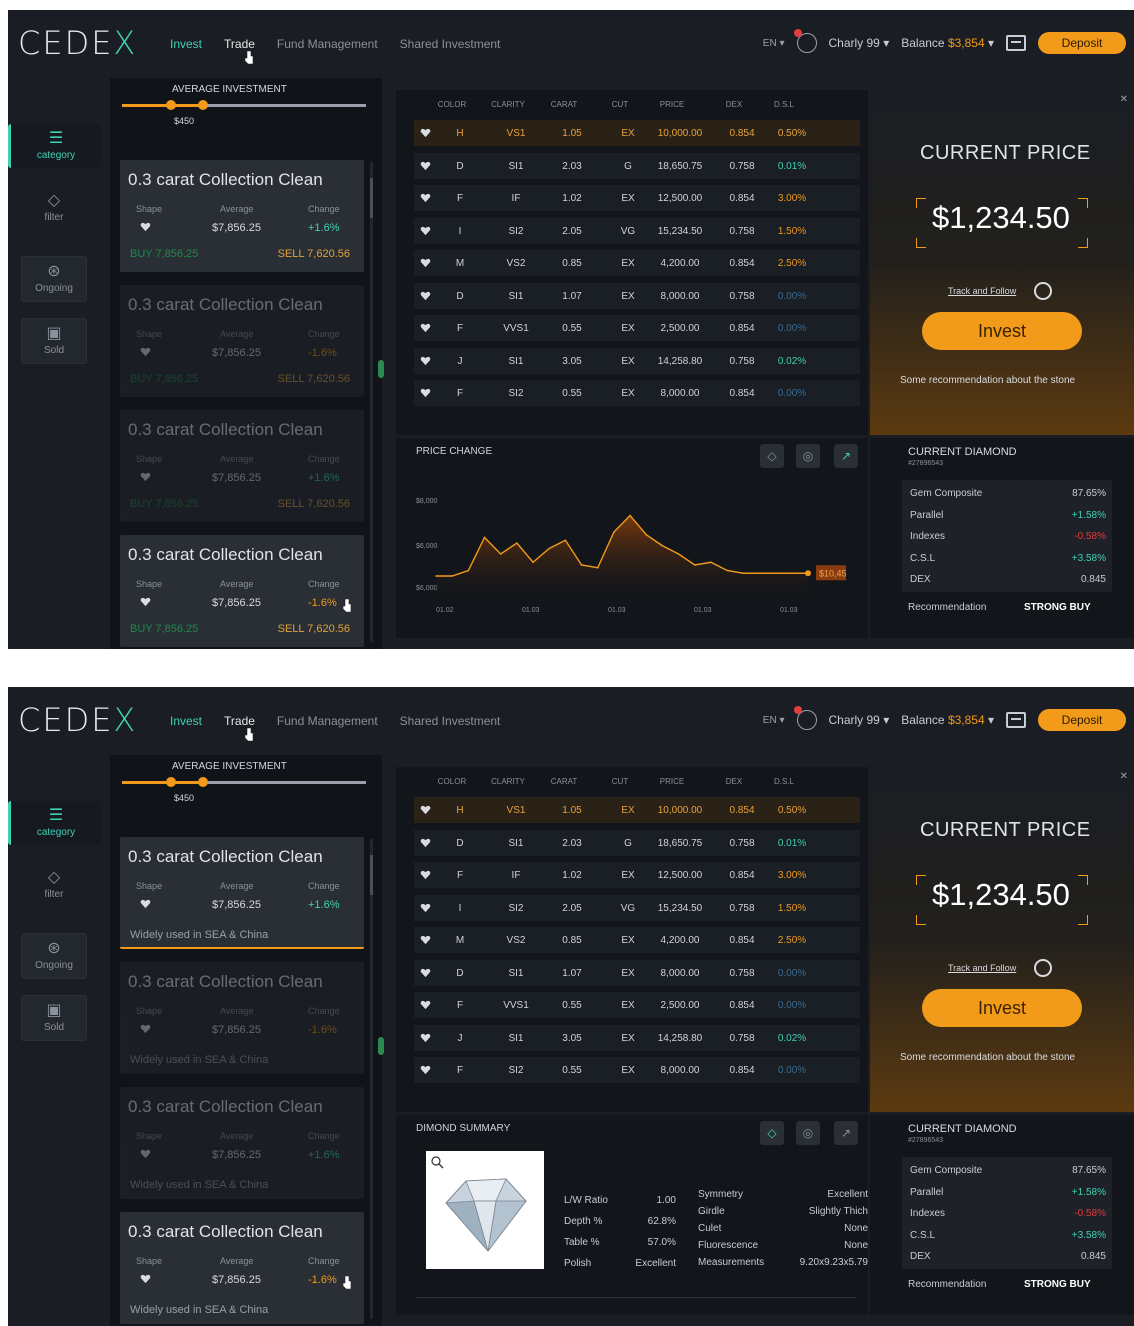 This screenshot has width=1134, height=1326. Describe the element at coordinates (772, 1133) in the screenshot. I see `diamond-icon: ◇` at that location.